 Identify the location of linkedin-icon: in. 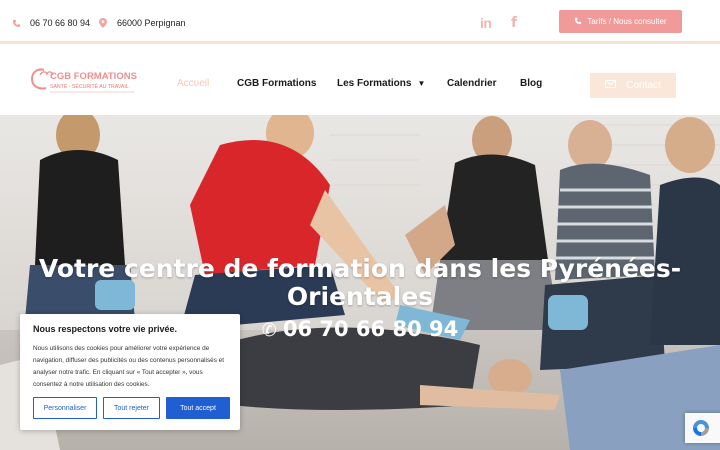
(486, 23).